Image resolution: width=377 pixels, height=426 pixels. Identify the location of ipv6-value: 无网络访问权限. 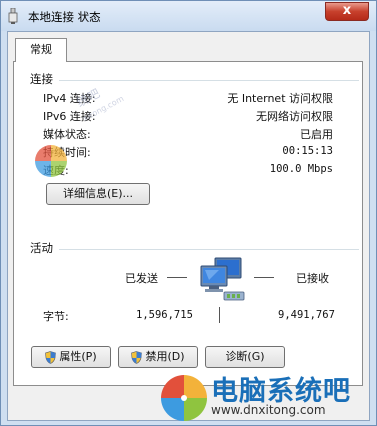
(294, 116).